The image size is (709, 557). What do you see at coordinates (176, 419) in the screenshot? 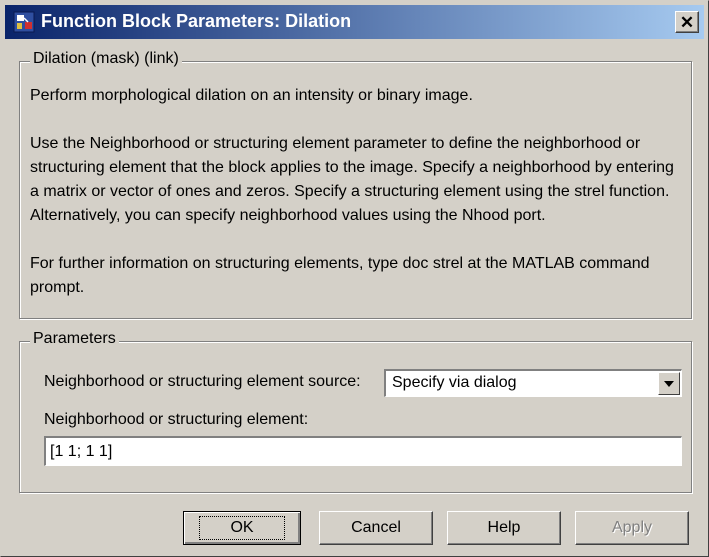
I see `element-label: Neighborhood or structuring element:` at bounding box center [176, 419].